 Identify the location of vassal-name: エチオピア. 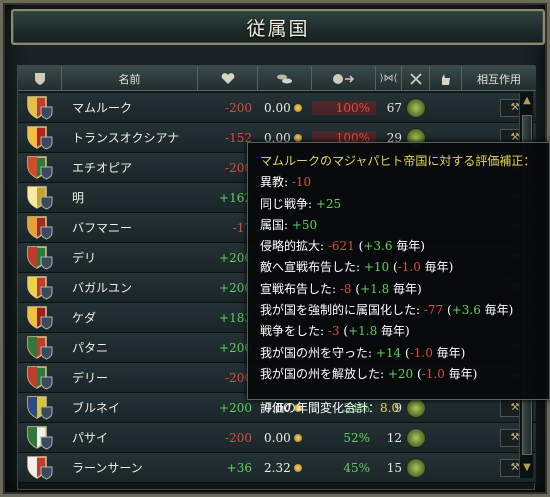
(130, 167).